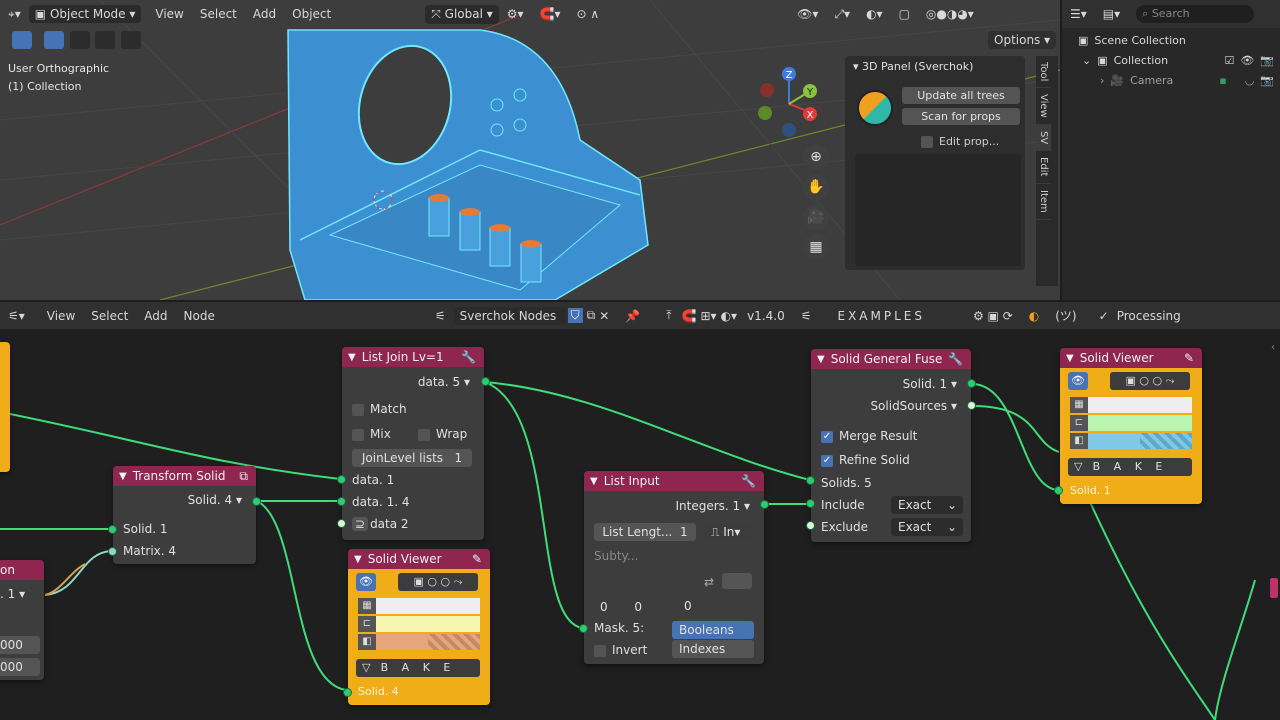 Image resolution: width=1280 pixels, height=720 pixels. Describe the element at coordinates (184, 476) in the screenshot. I see `transform-solid-title: ▼ Transform Solid ⧉` at that location.